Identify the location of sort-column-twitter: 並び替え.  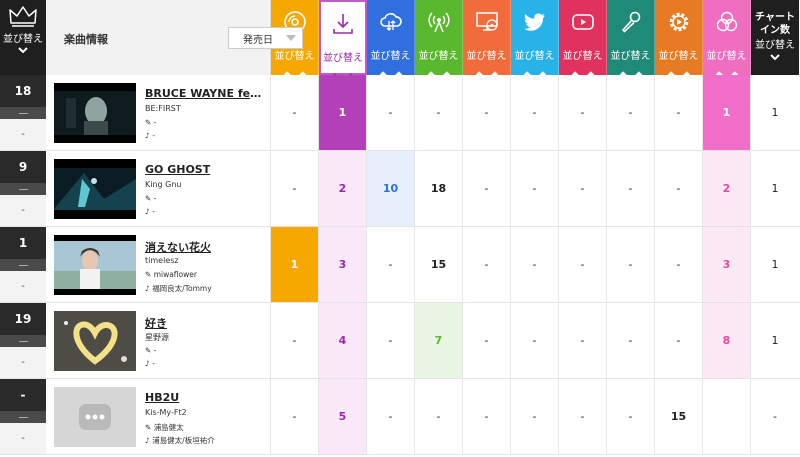
(535, 43).